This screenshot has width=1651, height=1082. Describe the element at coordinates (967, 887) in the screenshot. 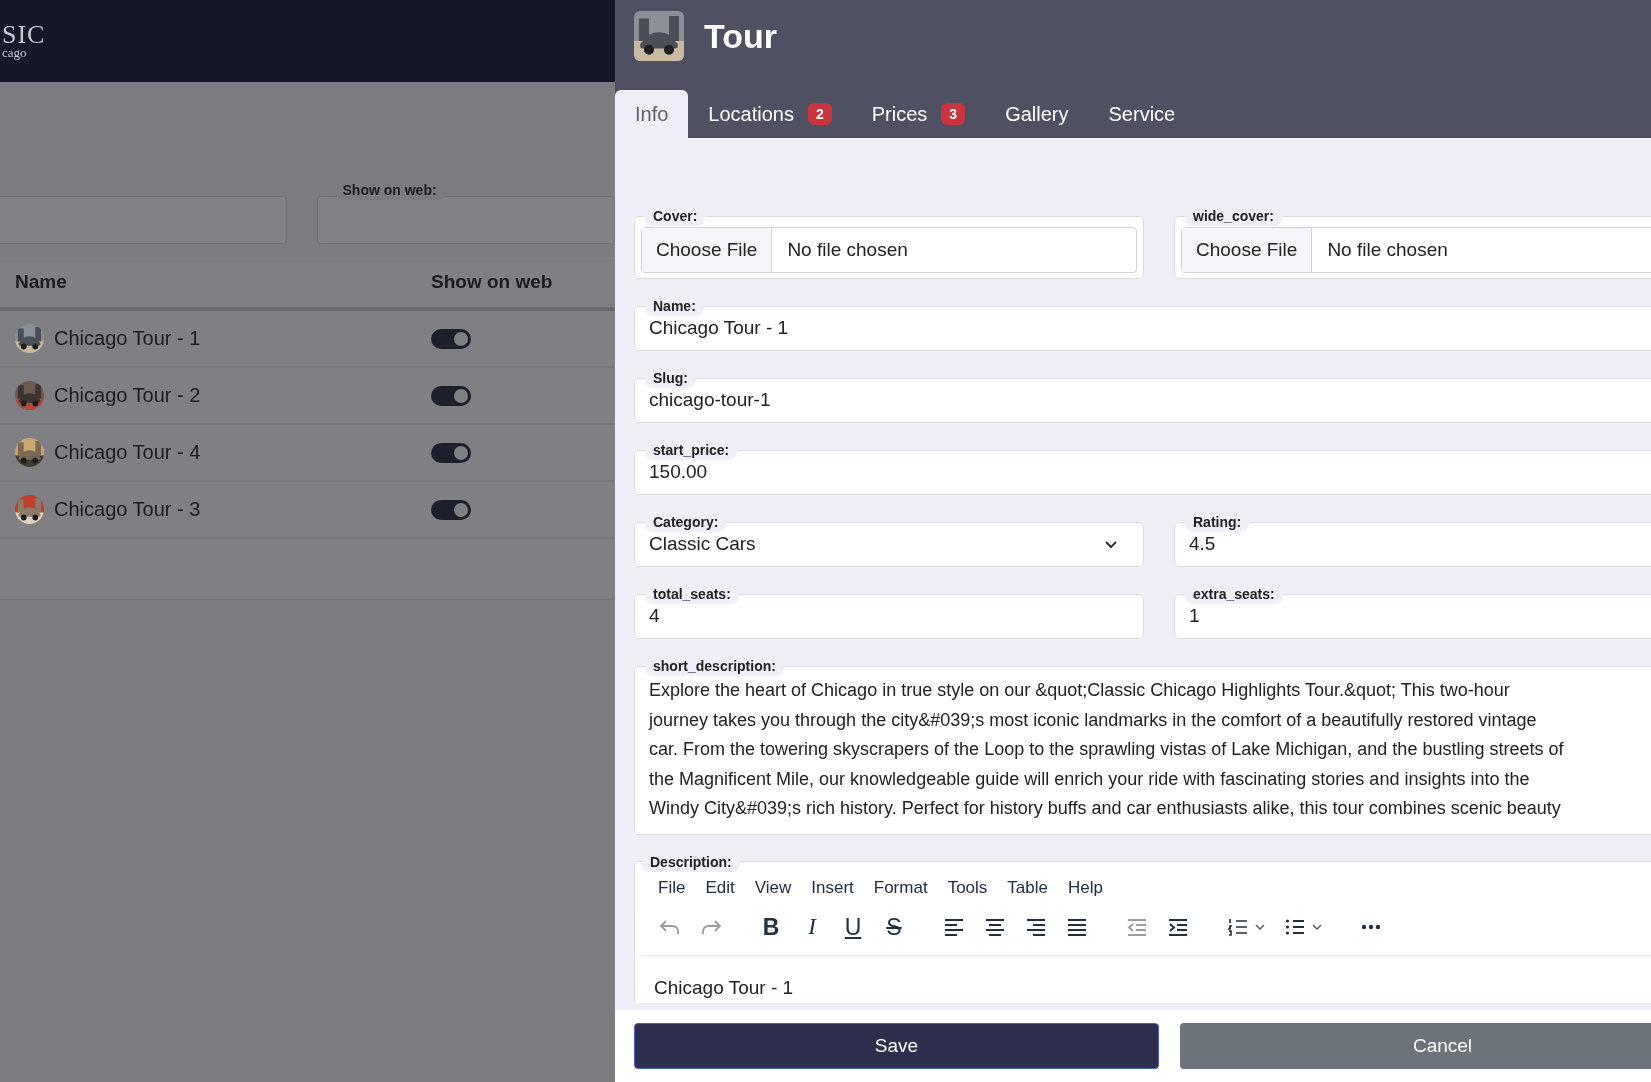

I see `menu-item: Tools` at that location.